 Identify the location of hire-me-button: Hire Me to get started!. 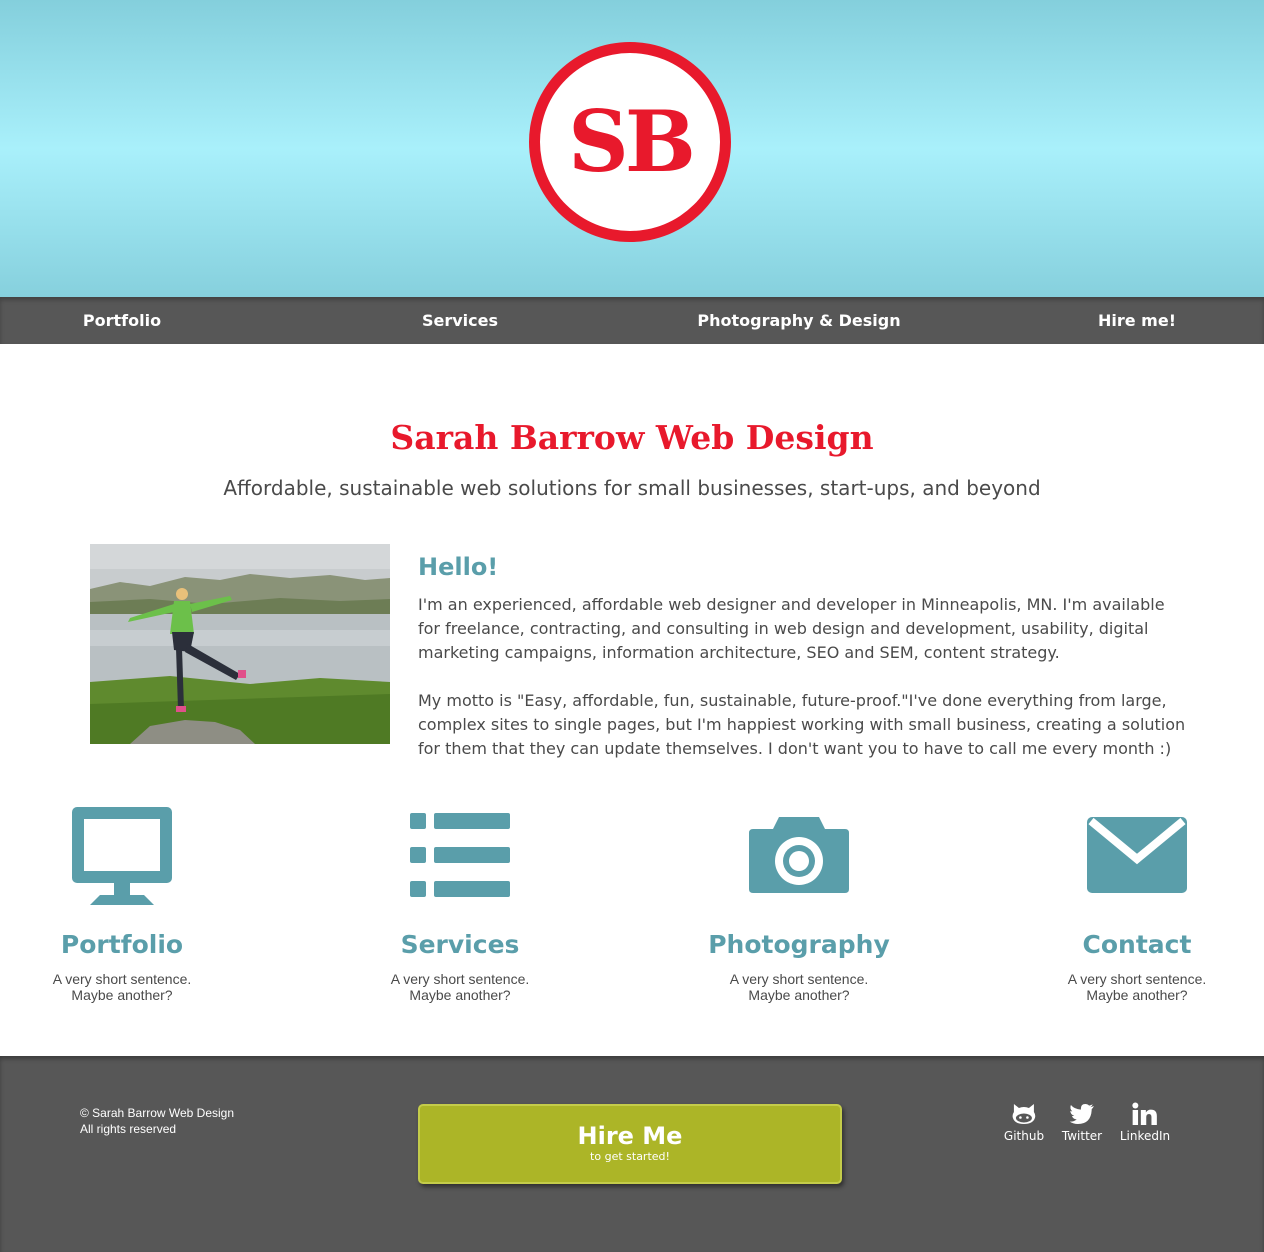
(630, 1144).